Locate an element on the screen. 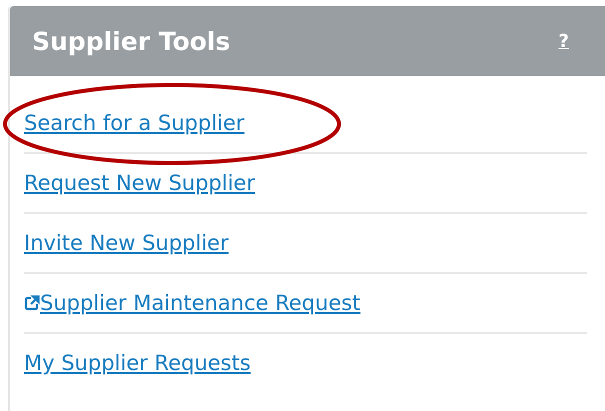 This screenshot has height=411, width=605. supplier-link: Request New Supplier is located at coordinates (139, 183).